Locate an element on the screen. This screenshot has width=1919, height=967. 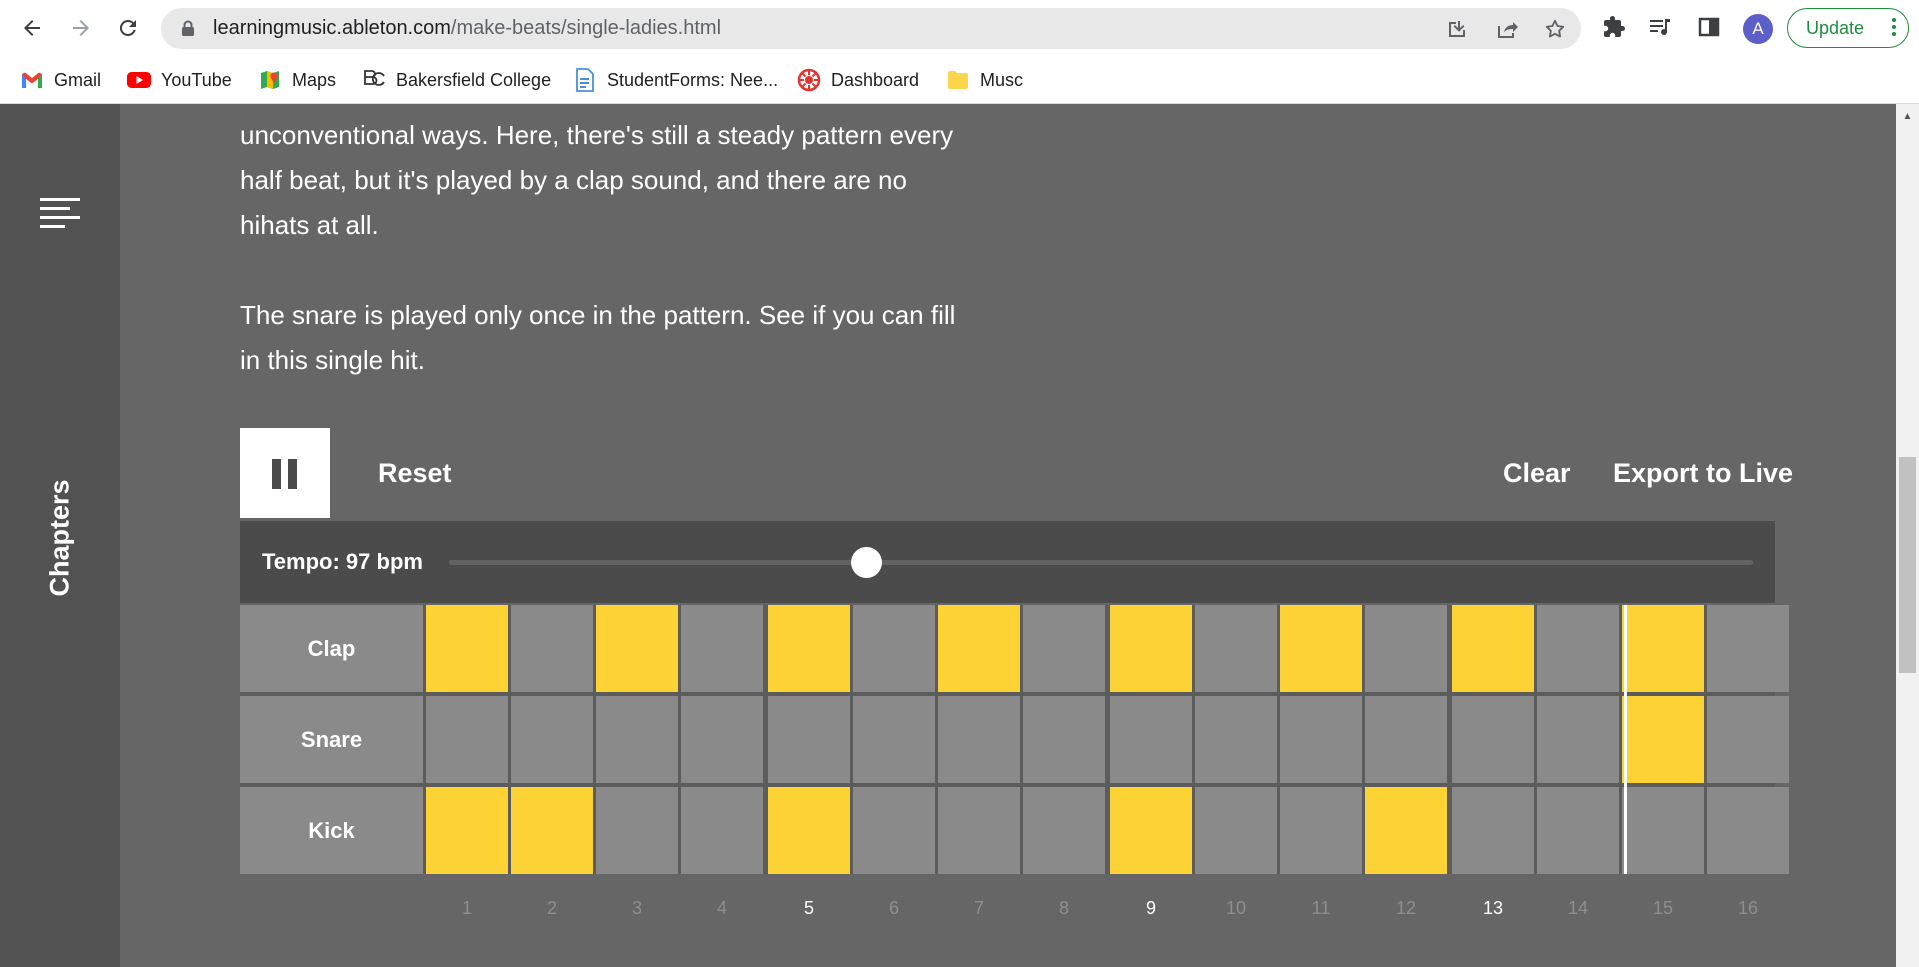
profile-avatar: A is located at coordinates (1758, 29).